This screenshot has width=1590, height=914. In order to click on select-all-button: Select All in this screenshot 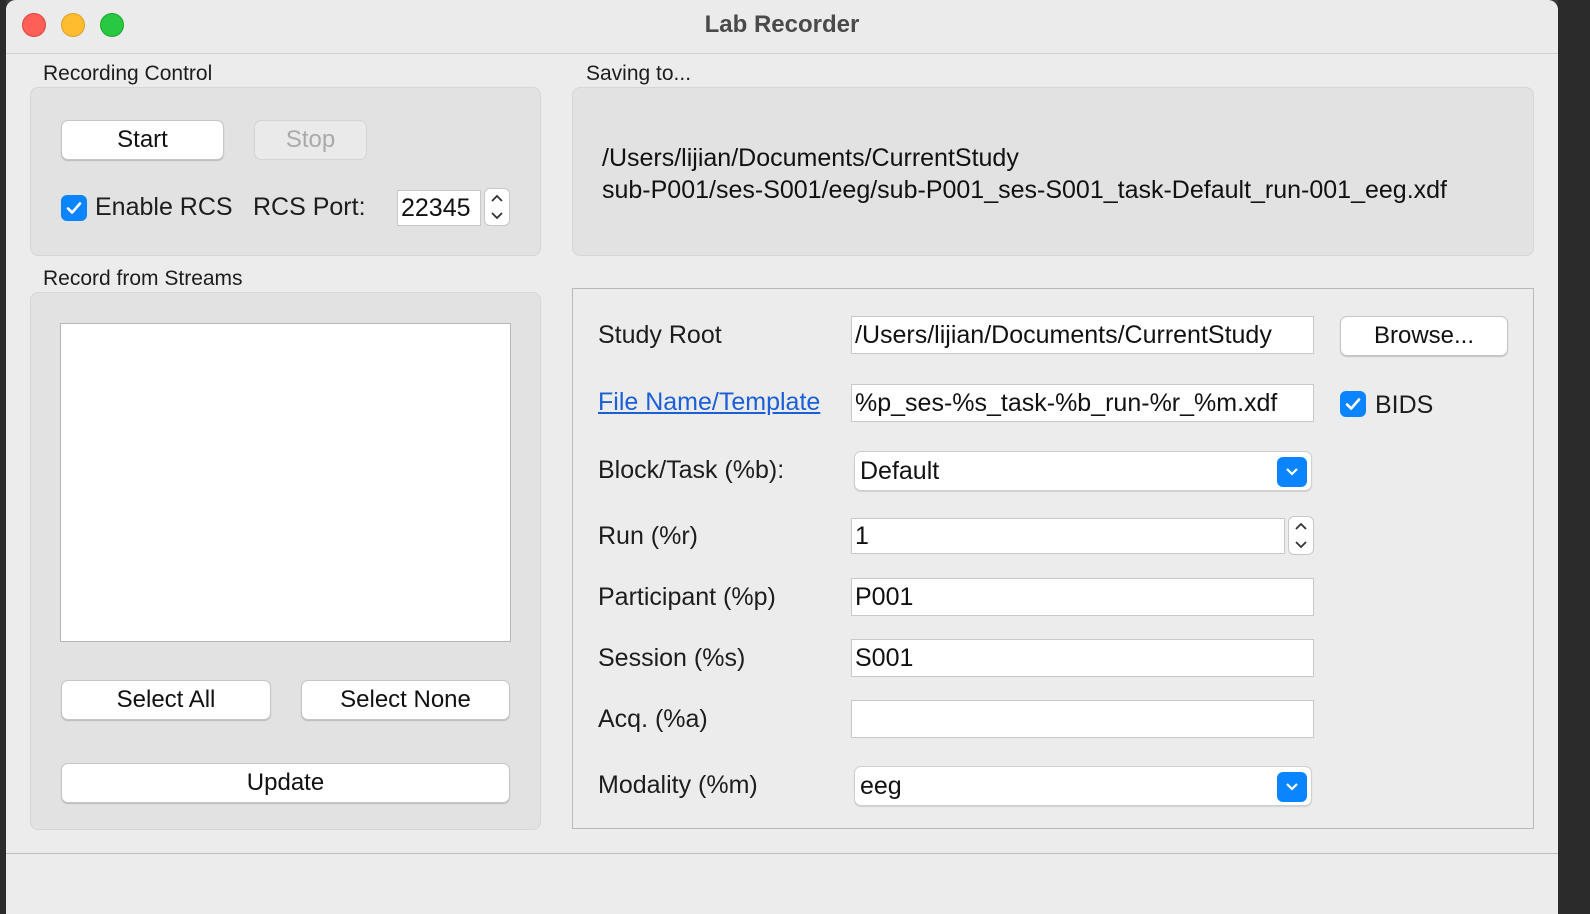, I will do `click(166, 700)`.